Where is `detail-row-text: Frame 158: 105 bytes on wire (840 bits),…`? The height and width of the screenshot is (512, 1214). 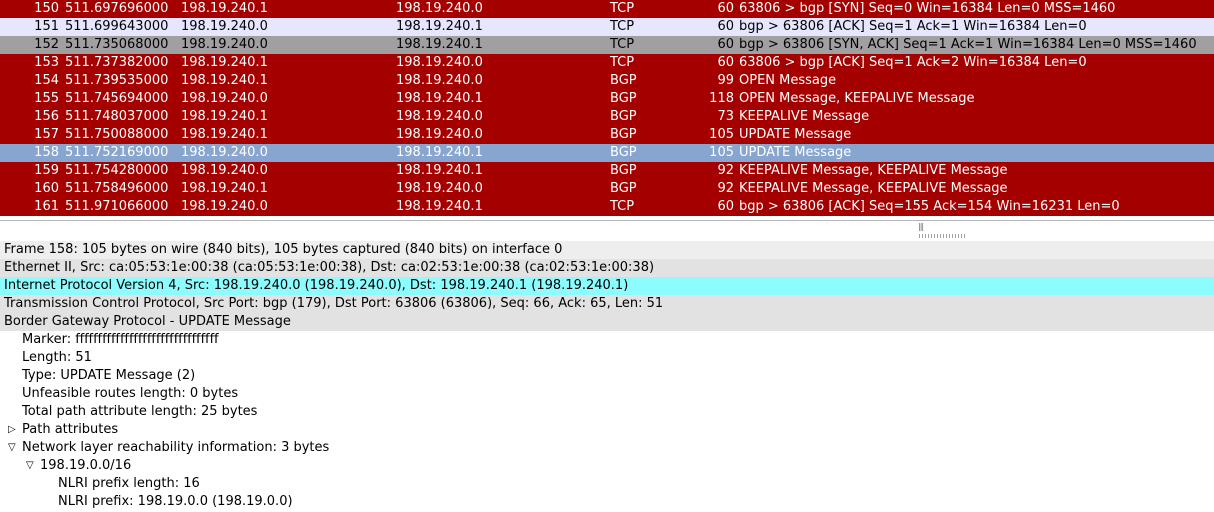
detail-row-text: Frame 158: 105 bytes on wire (840 bits),… is located at coordinates (283, 249).